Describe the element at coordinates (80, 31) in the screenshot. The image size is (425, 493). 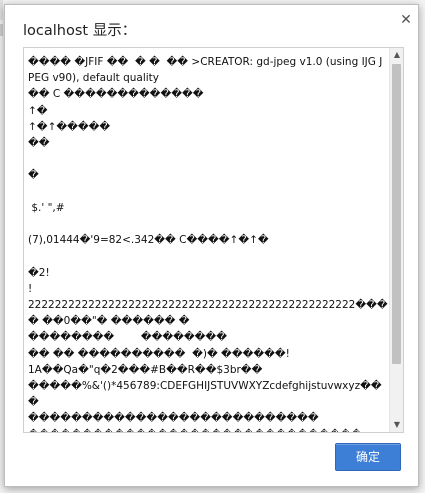
I see `dialog-title: localhost 显示：` at that location.